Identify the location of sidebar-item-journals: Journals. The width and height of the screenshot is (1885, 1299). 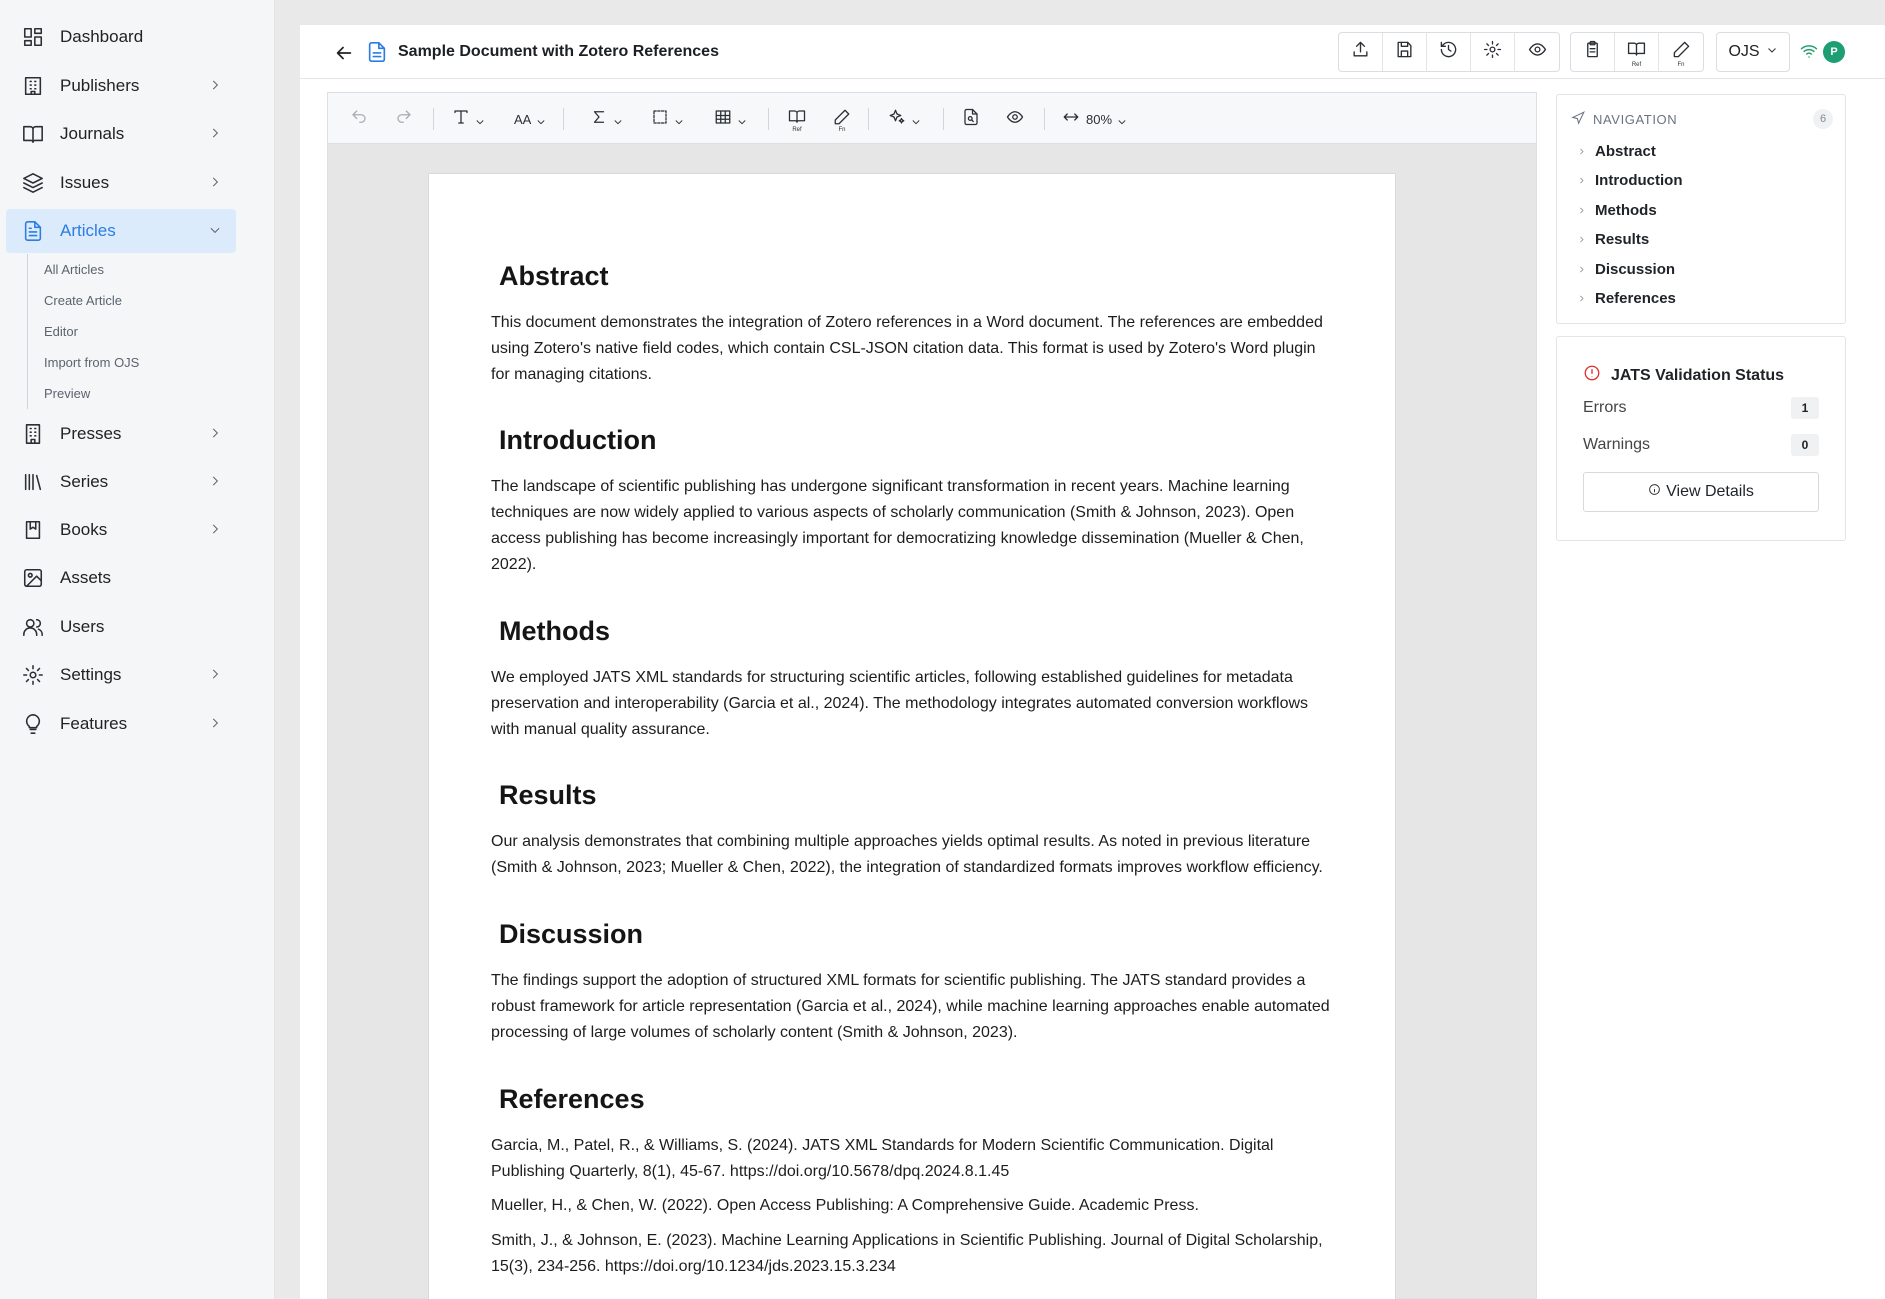
(121, 134).